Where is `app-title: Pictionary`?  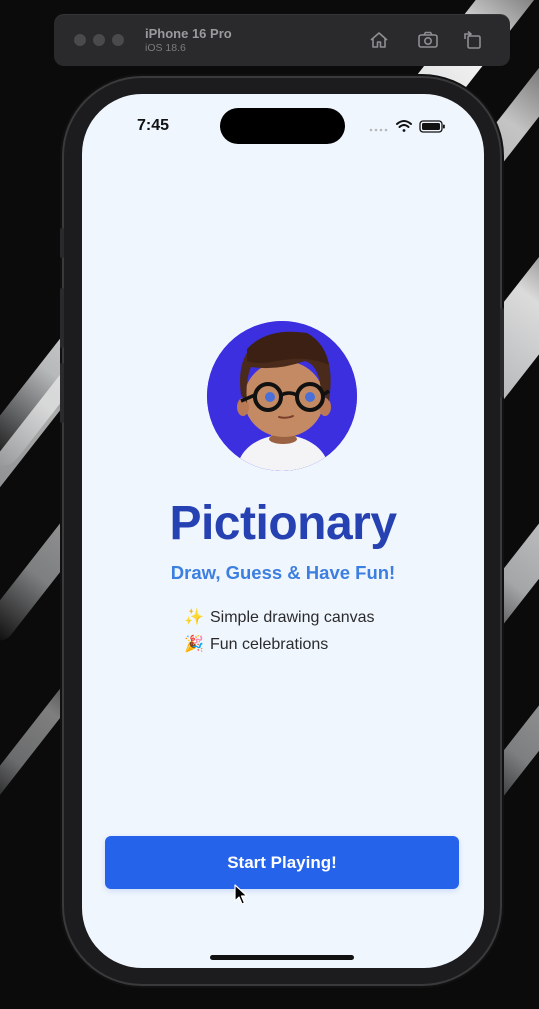
app-title: Pictionary is located at coordinates (283, 523).